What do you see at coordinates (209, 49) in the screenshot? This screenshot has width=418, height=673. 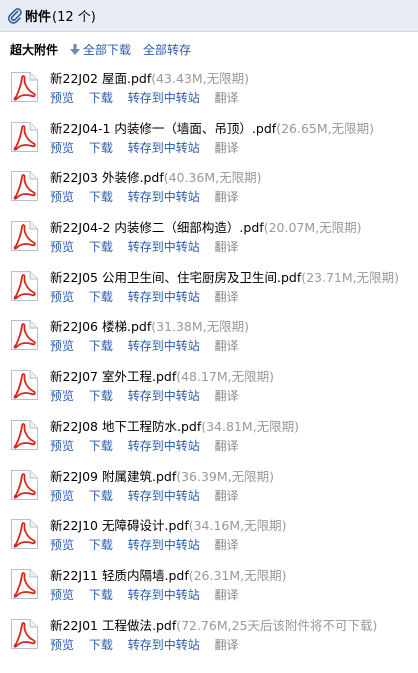 I see `attachments-toolbar: 超大附件 全部下载 全部转存` at bounding box center [209, 49].